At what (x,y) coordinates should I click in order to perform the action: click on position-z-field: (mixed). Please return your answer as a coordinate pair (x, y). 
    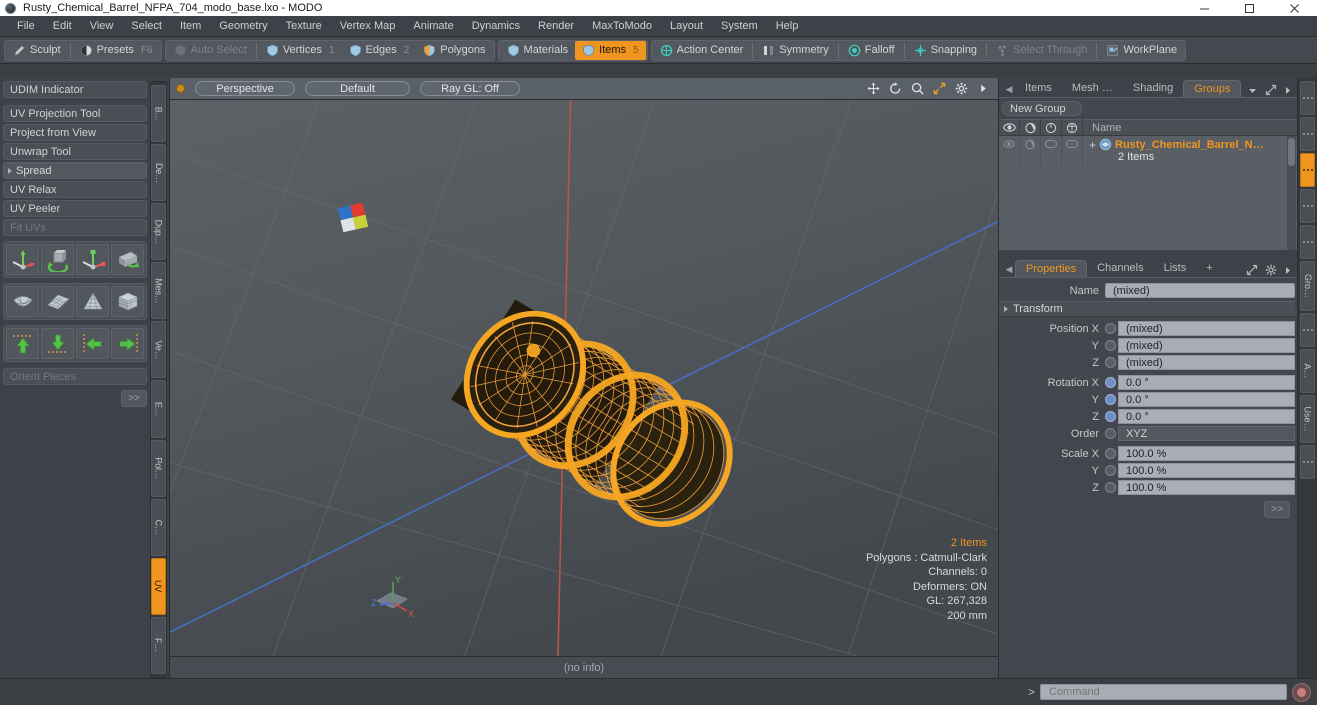
    Looking at the image, I should click on (1206, 362).